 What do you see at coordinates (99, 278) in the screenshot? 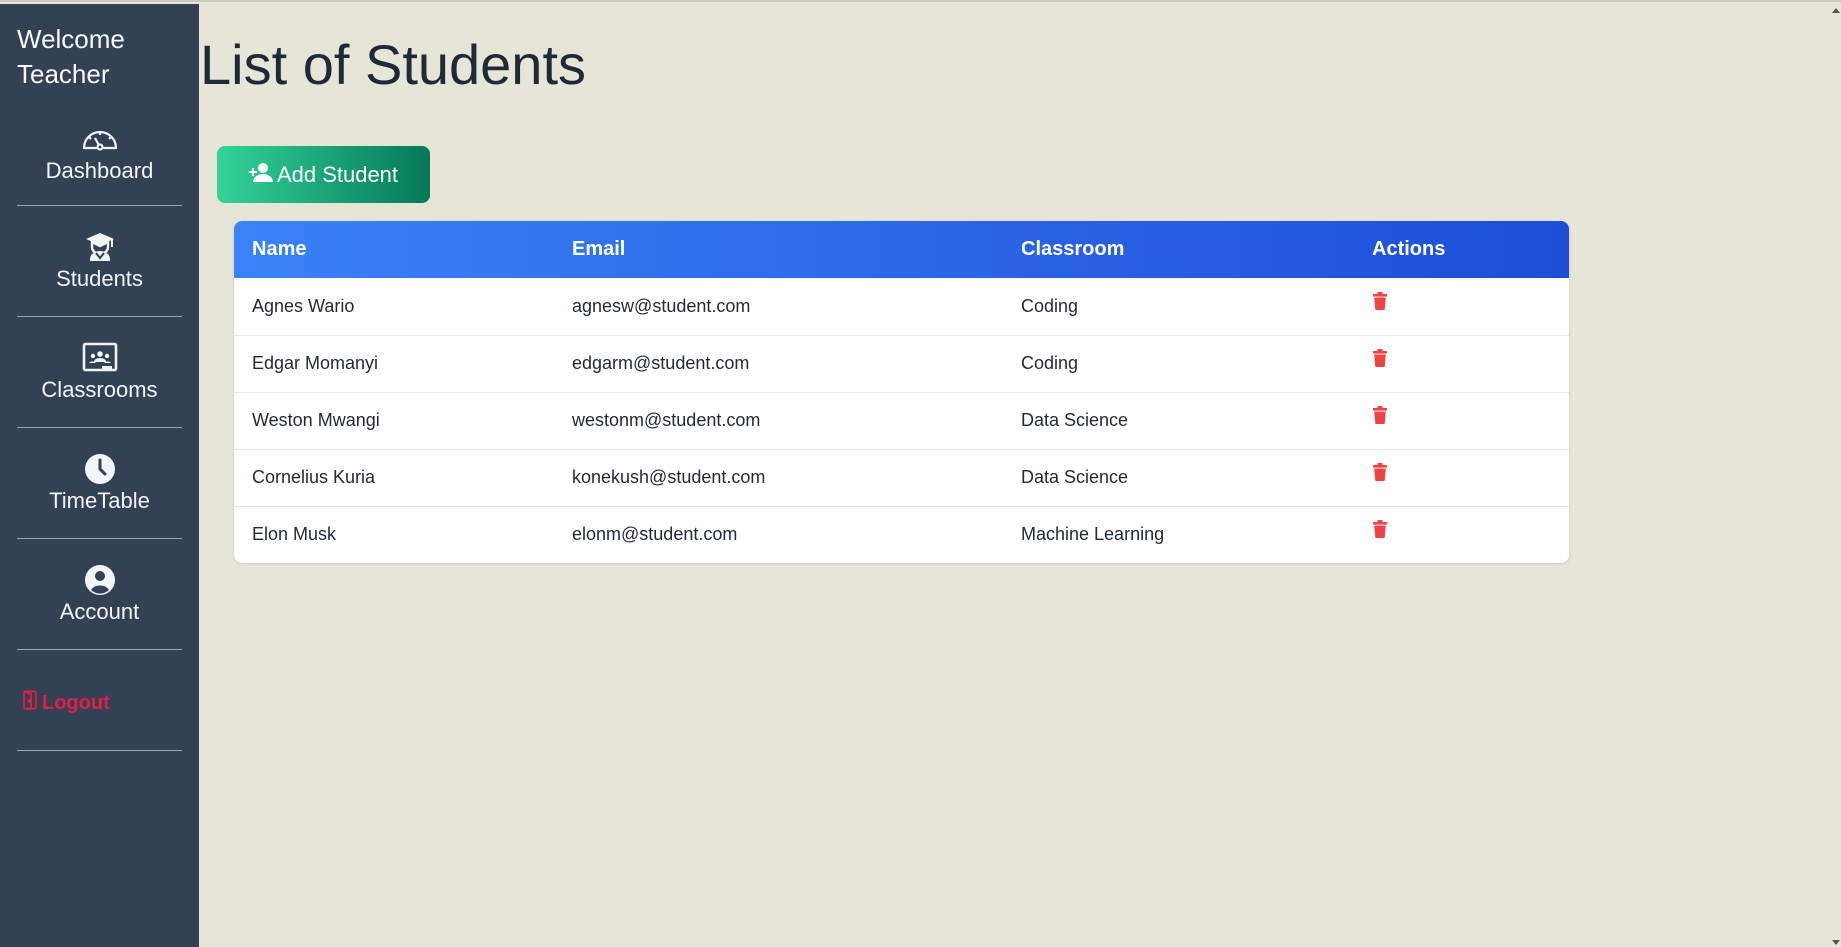
I see `sidebar-item-label: Students` at bounding box center [99, 278].